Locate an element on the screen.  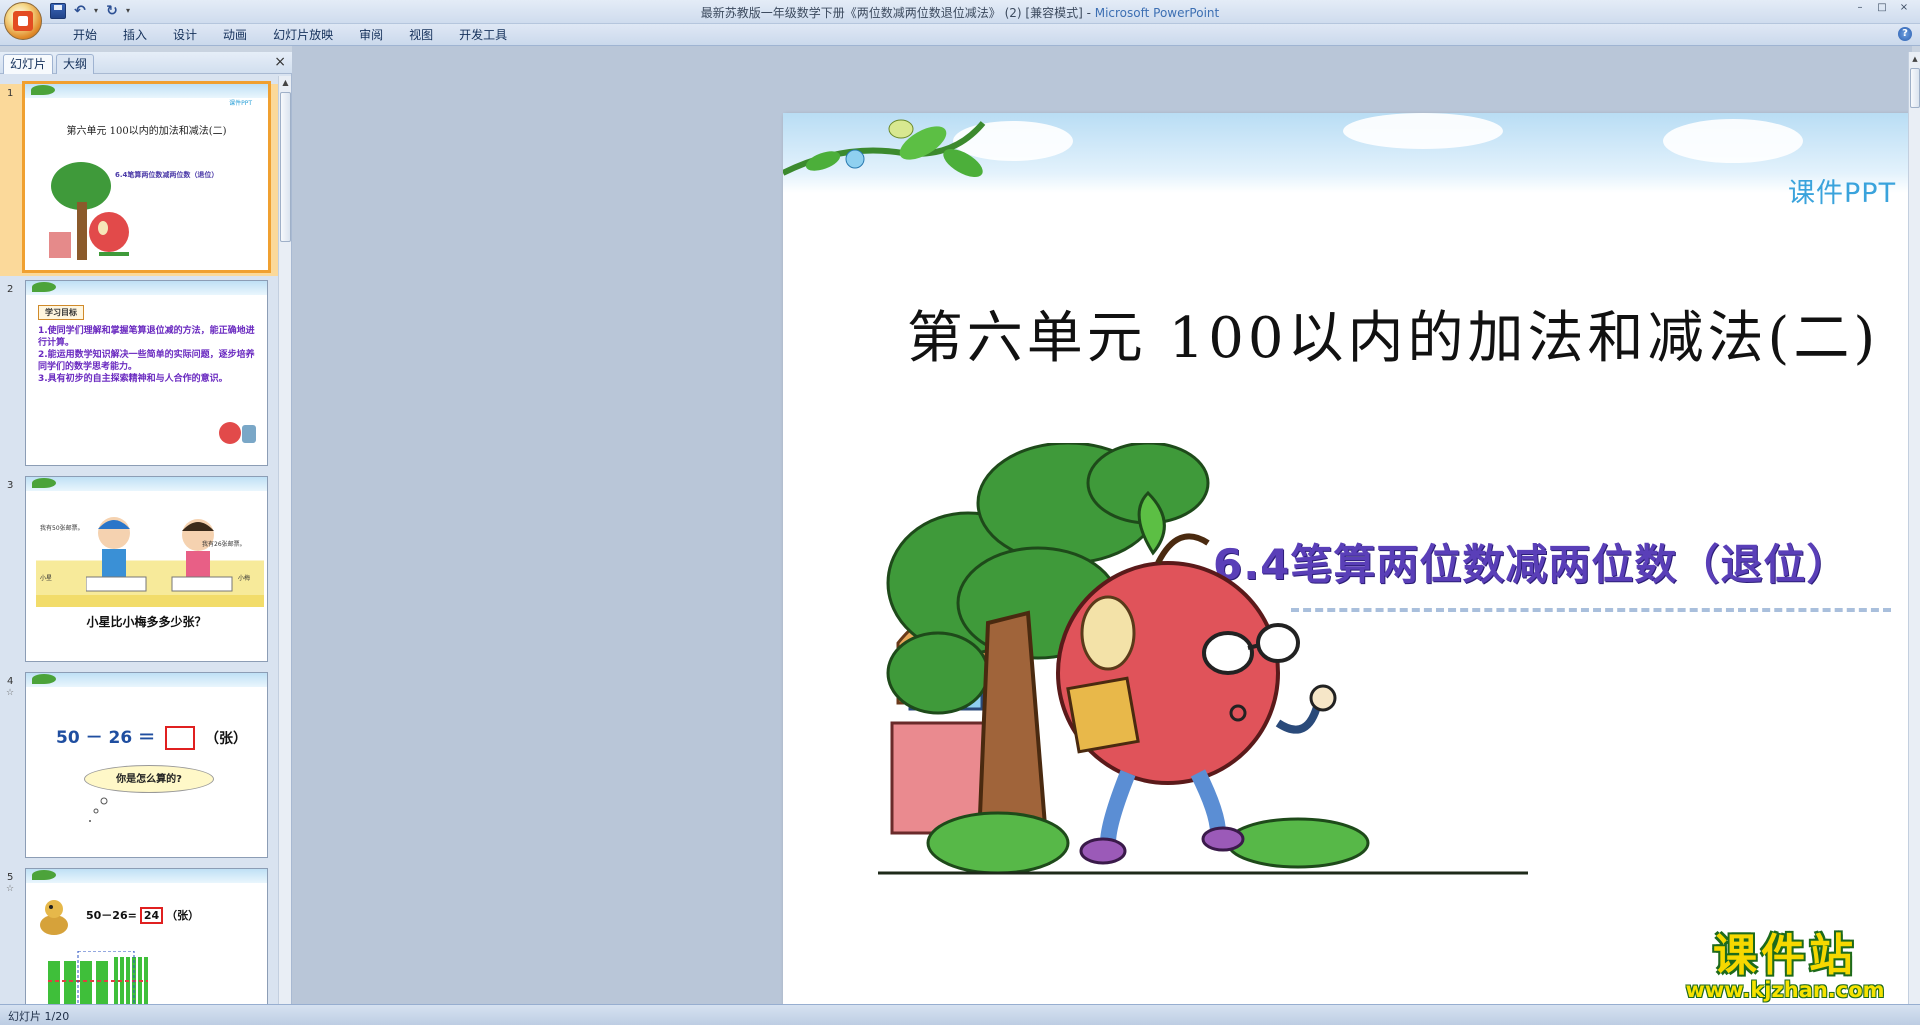
tab-view: 视图 is located at coordinates (421, 35).